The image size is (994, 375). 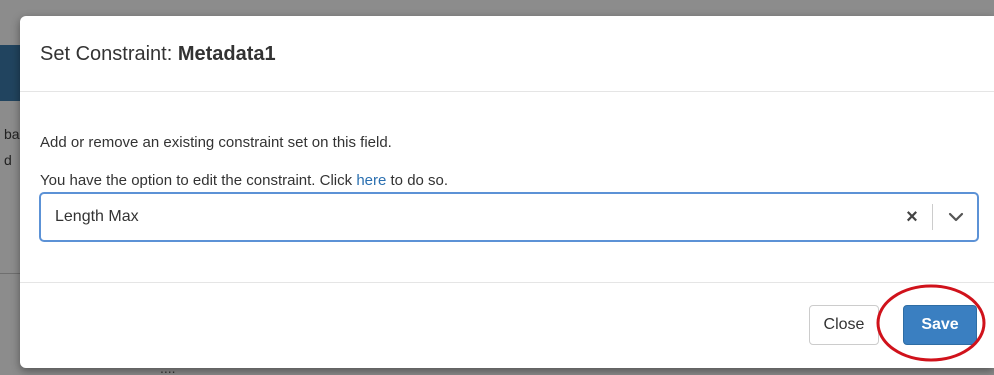 What do you see at coordinates (8, 160) in the screenshot?
I see `background-text: d` at bounding box center [8, 160].